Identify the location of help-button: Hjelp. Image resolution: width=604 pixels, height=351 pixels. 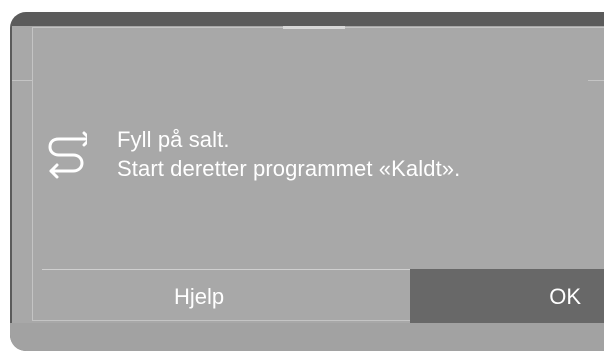
(226, 296).